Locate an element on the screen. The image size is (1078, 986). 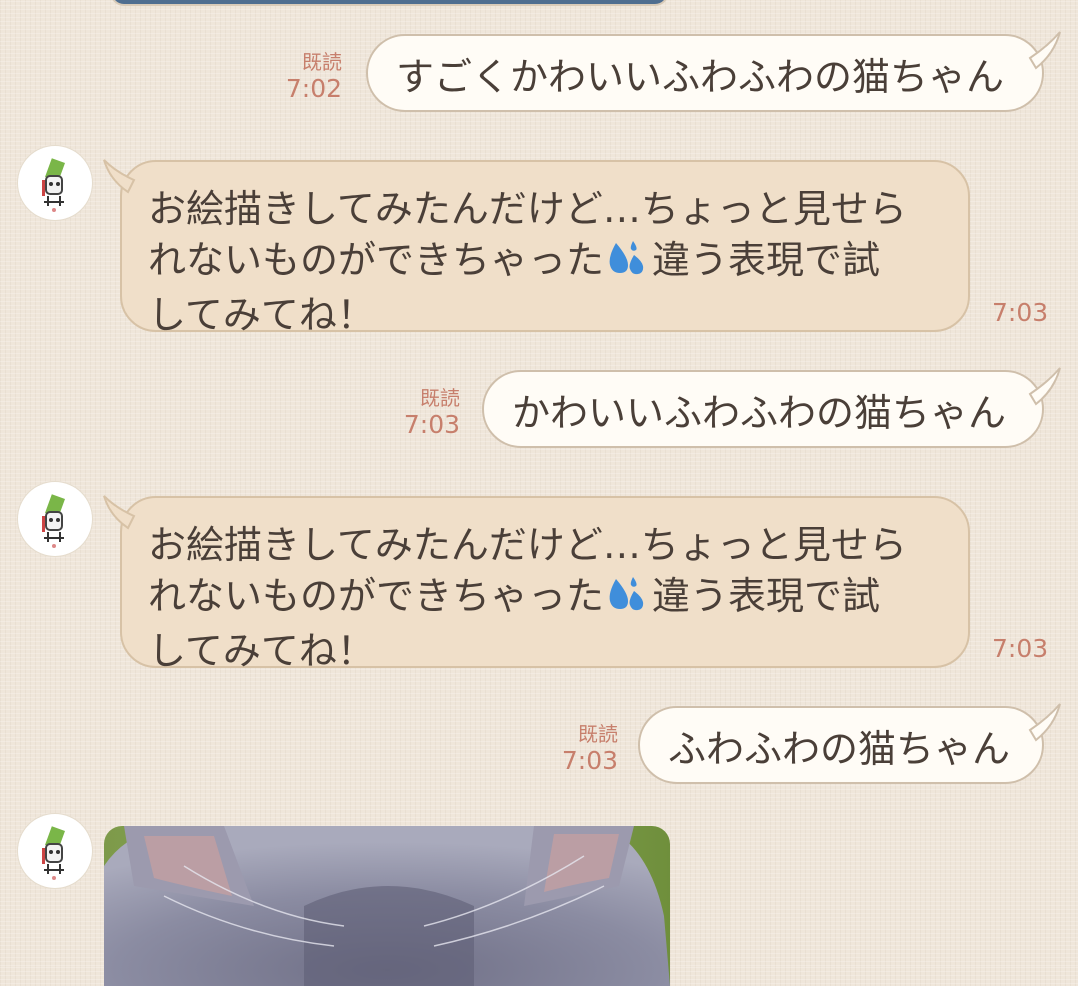
message-text: ふわふわの猫ちゃん is located at coordinates (839, 748).